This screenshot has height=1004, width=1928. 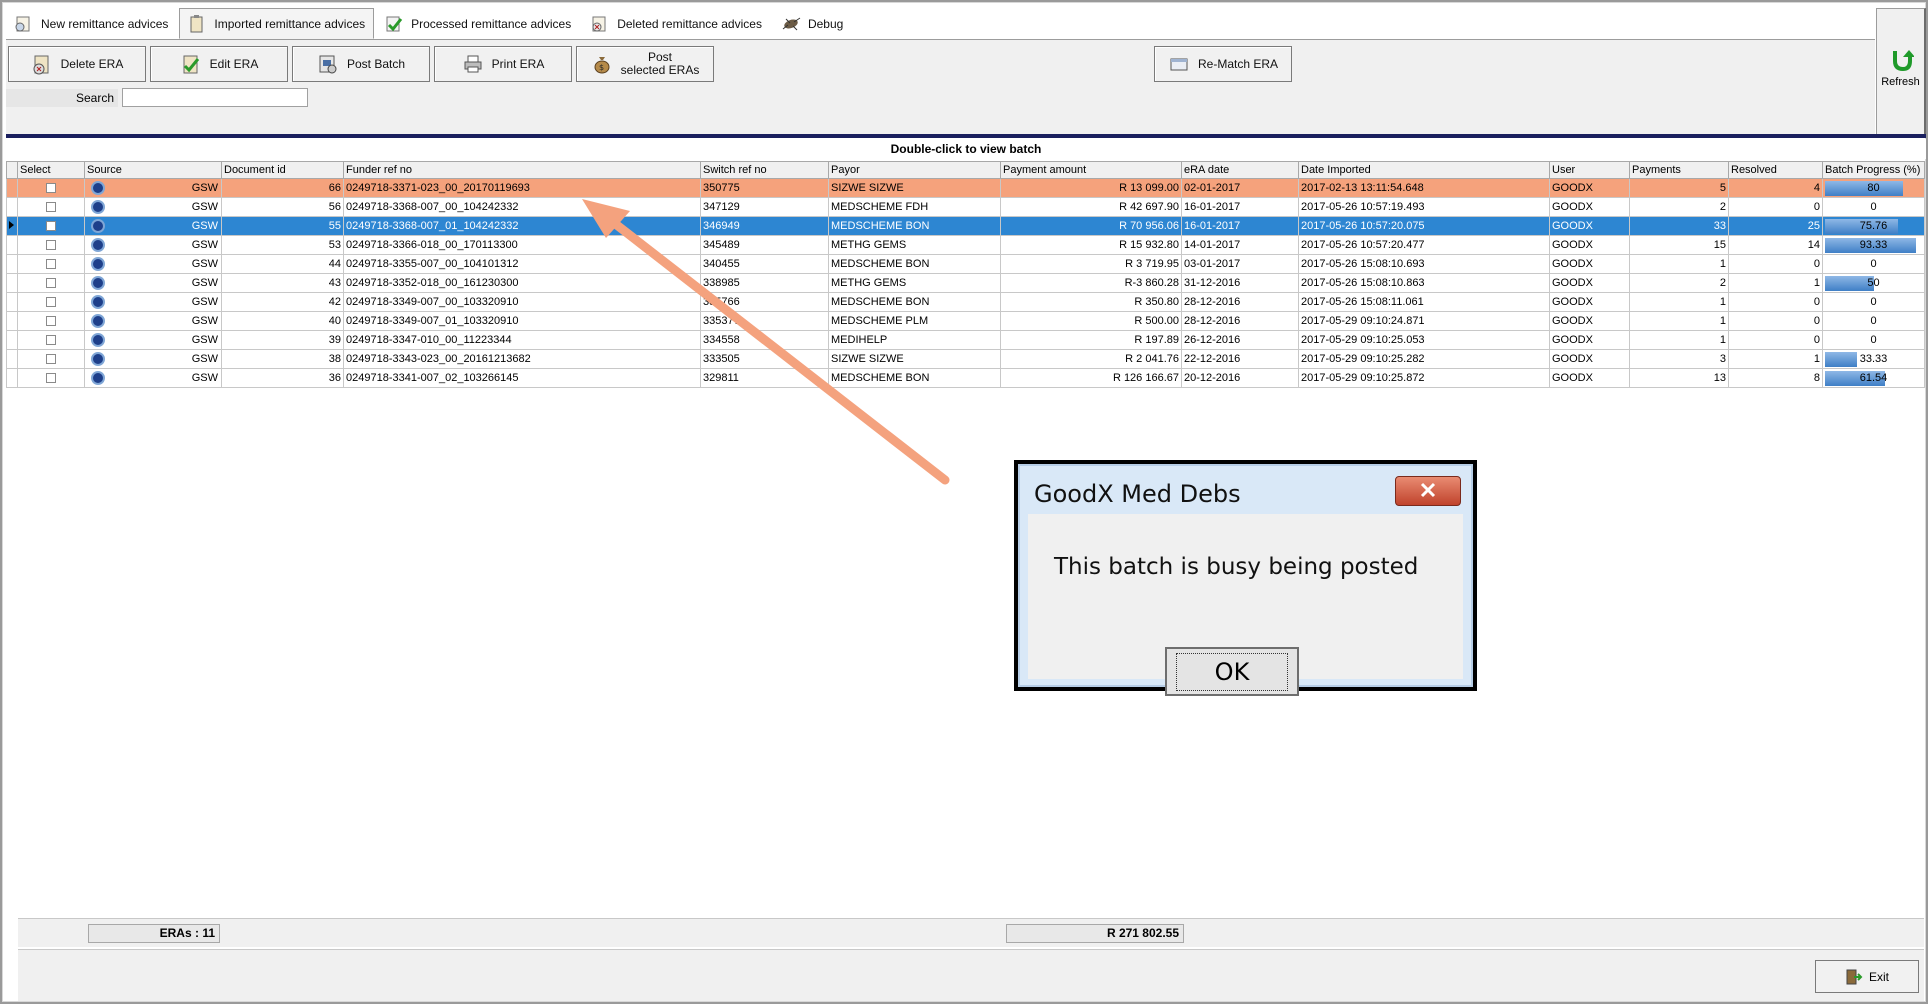 I want to click on resolved-cell: 0, so click(x=1775, y=321).